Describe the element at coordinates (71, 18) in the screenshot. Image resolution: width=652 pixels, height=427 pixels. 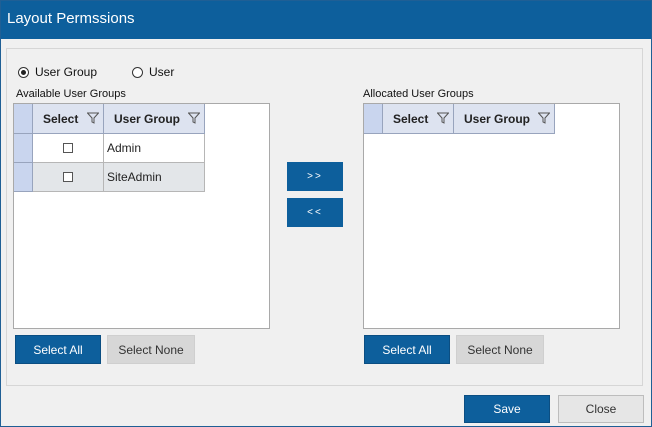
I see `dialog-title: Layout Permssions` at that location.